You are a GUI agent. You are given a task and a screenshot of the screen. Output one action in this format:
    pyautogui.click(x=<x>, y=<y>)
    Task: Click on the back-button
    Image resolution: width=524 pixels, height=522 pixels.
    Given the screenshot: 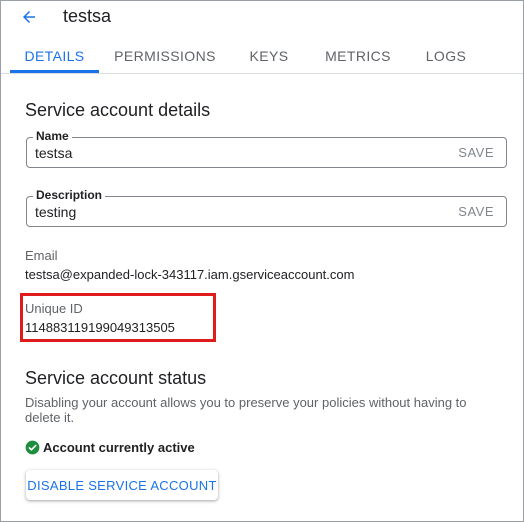 What is the action you would take?
    pyautogui.click(x=29, y=17)
    